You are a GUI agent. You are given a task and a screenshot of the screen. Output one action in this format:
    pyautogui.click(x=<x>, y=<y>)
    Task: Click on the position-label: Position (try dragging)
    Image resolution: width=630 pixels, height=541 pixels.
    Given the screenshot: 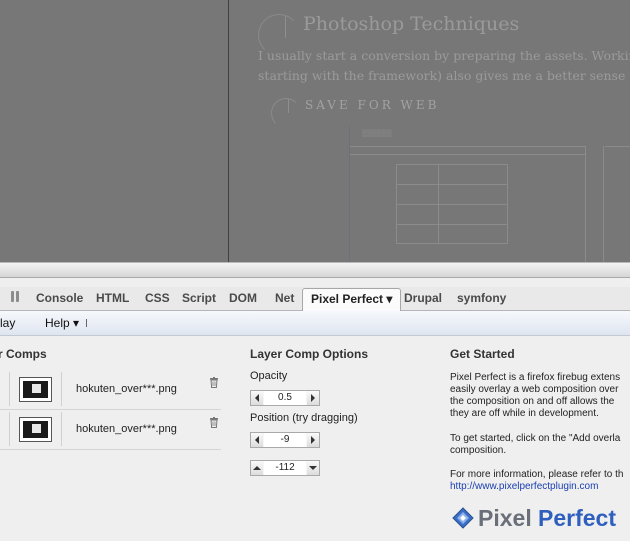 What is the action you would take?
    pyautogui.click(x=304, y=418)
    